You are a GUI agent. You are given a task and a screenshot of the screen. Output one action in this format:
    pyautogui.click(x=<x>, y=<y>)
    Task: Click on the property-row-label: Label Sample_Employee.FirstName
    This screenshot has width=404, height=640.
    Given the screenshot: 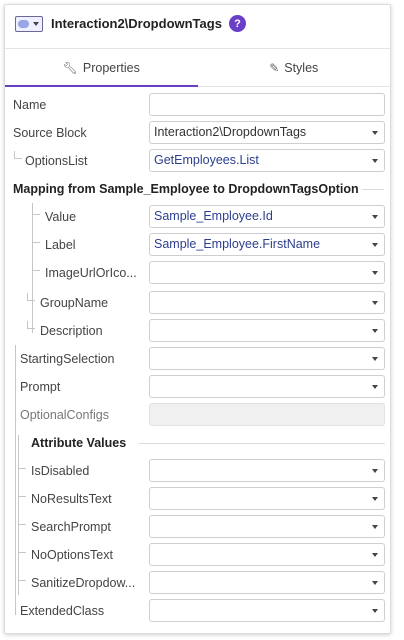 What is the action you would take?
    pyautogui.click(x=197, y=245)
    